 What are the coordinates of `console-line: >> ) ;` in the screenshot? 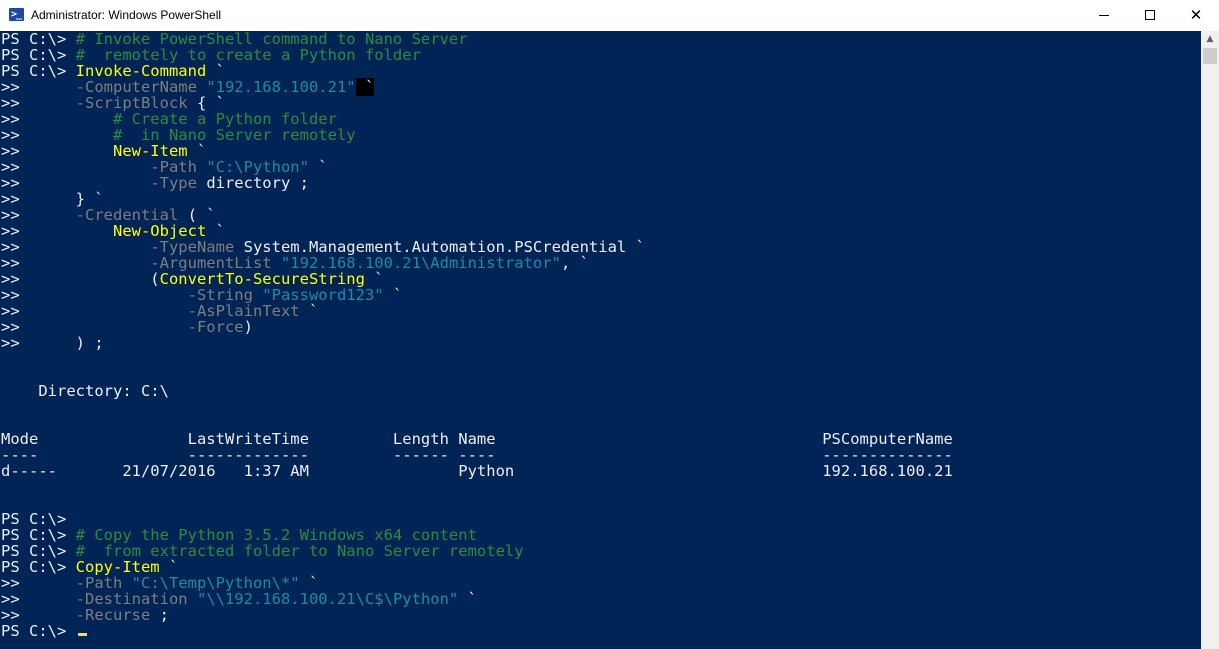 It's located at (477, 343).